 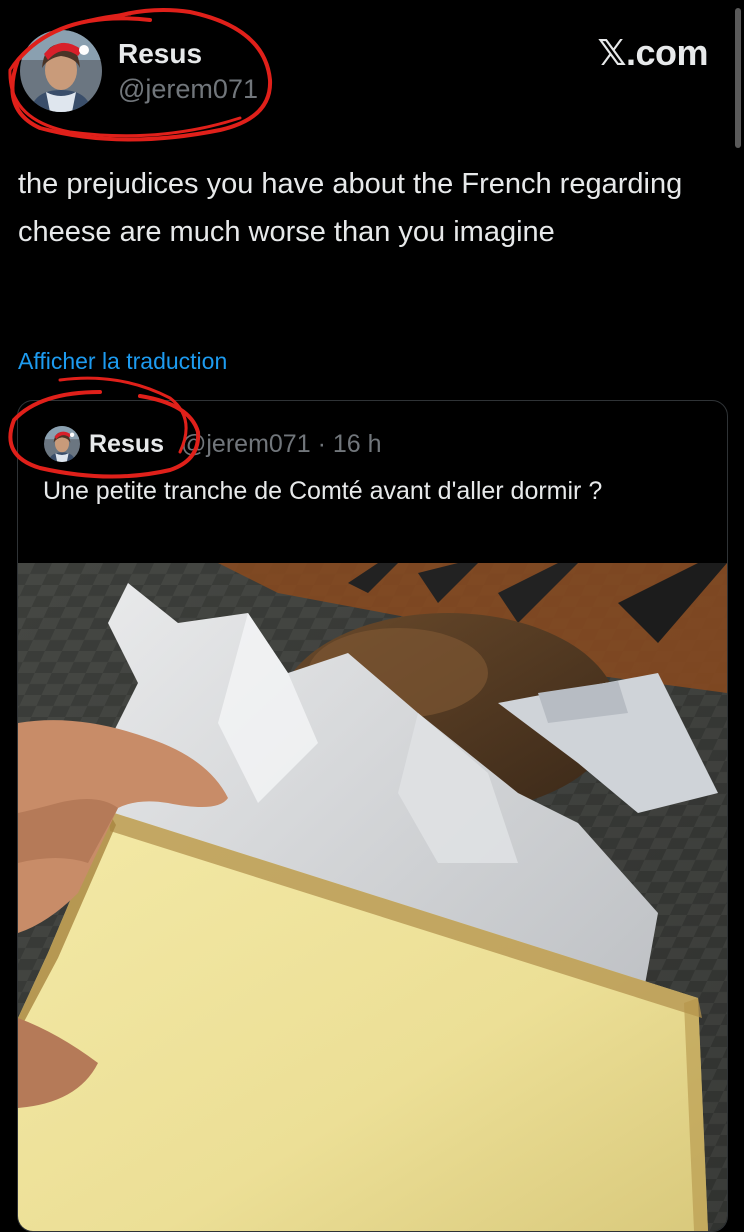 What do you see at coordinates (738, 78) in the screenshot?
I see `scrollbar` at bounding box center [738, 78].